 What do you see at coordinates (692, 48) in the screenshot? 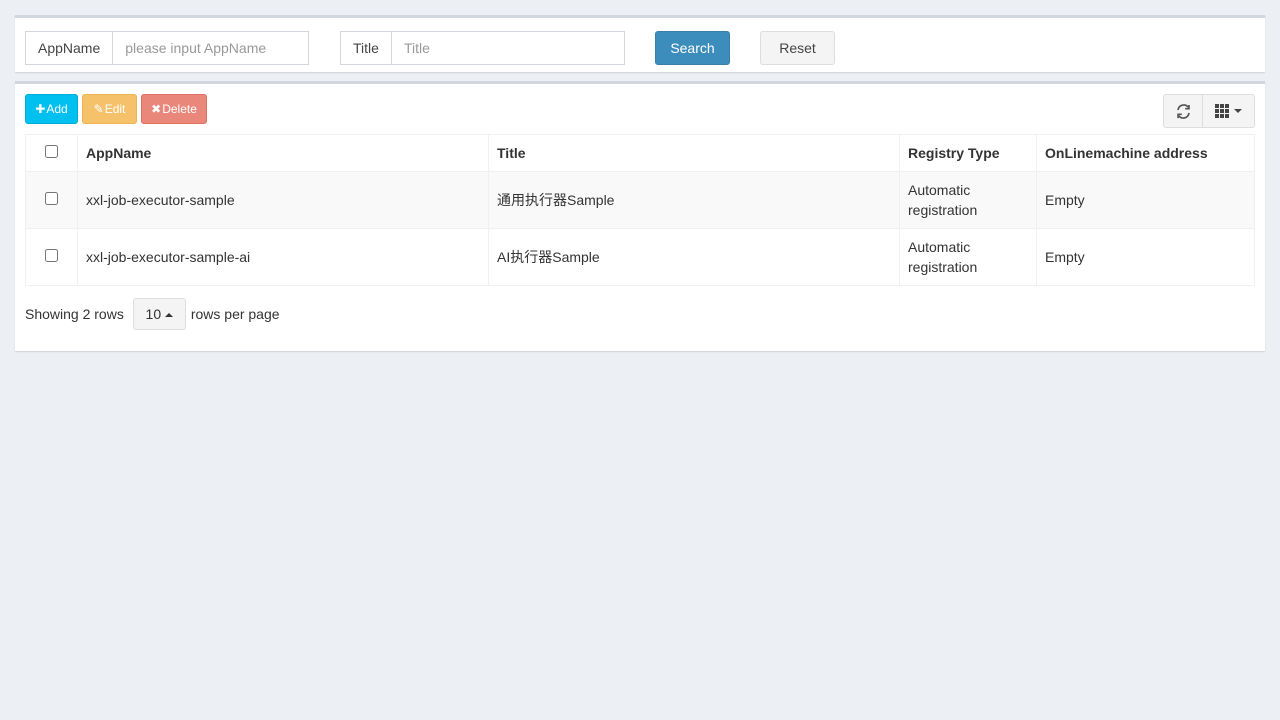
I see `search-button: Search` at bounding box center [692, 48].